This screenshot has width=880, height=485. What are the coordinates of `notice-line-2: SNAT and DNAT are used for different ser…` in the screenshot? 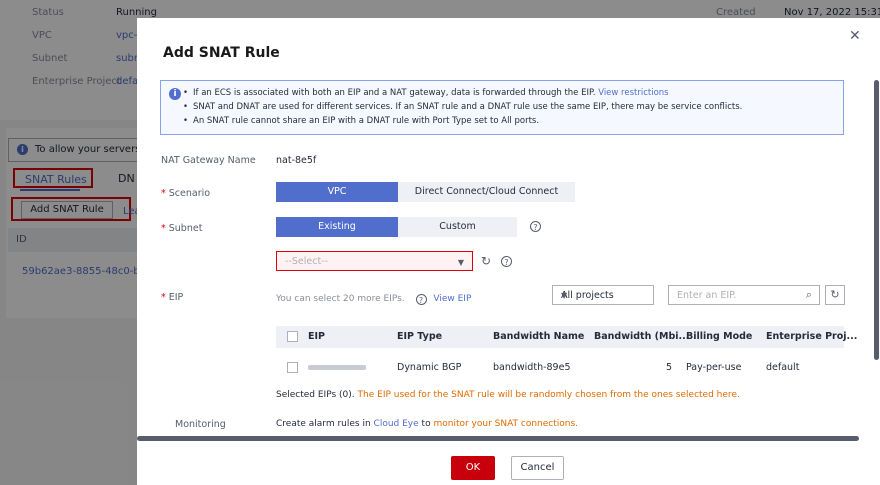 It's located at (462, 107).